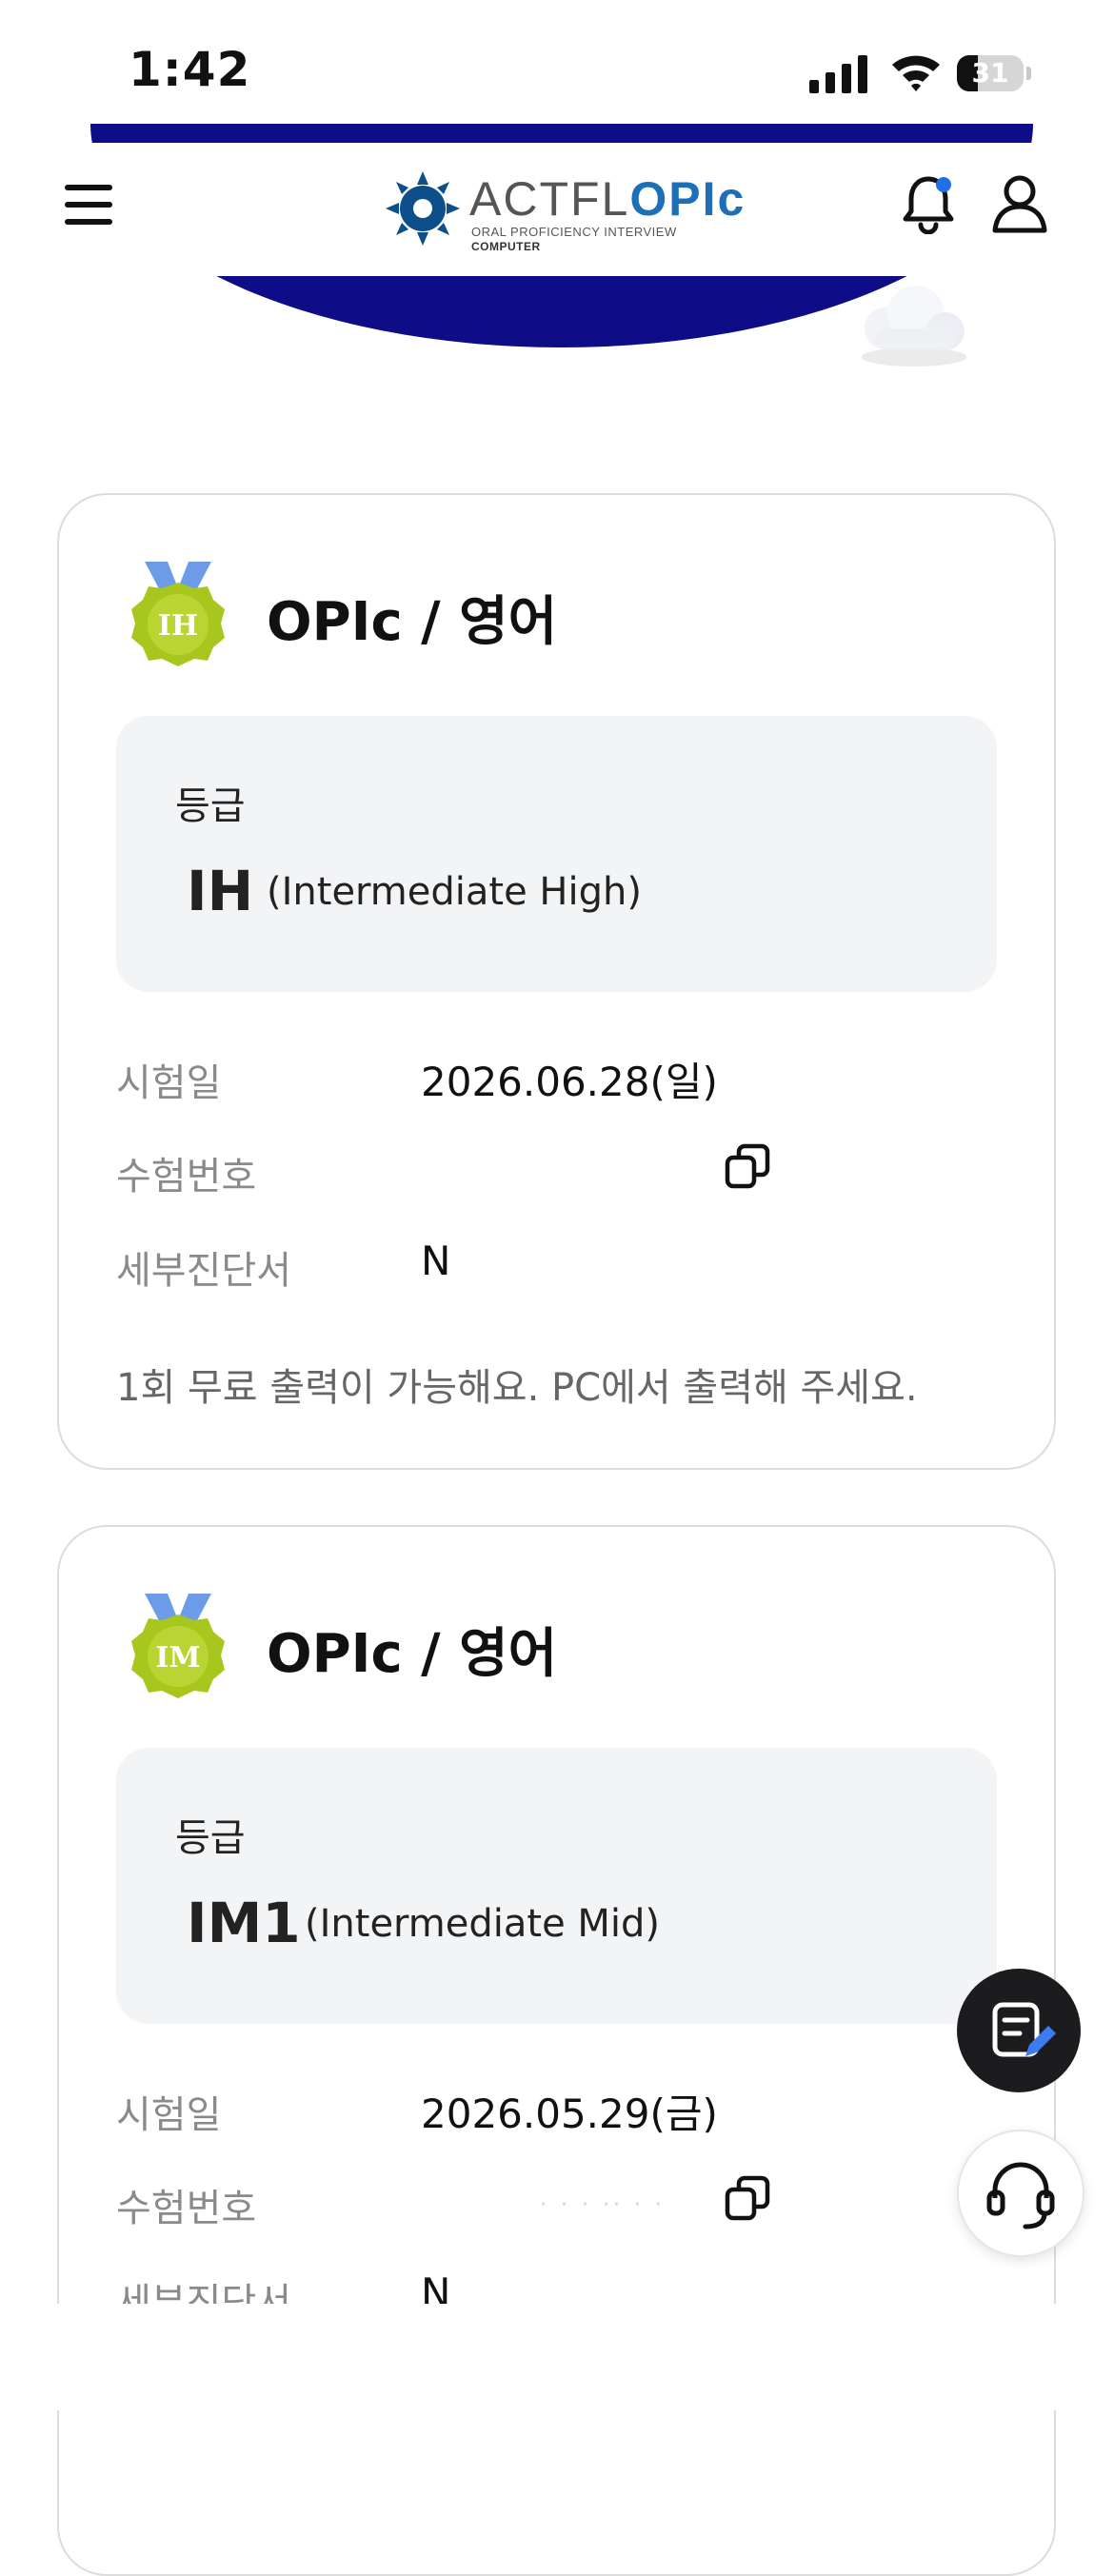  Describe the element at coordinates (1024, 2029) in the screenshot. I see `memo-edit-icon` at that location.